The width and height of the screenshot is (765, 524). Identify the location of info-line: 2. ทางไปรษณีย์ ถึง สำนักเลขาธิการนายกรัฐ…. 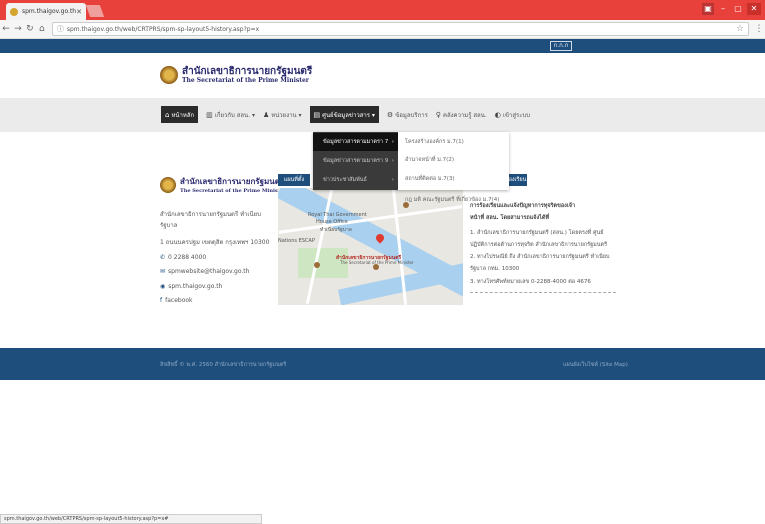
(540, 257).